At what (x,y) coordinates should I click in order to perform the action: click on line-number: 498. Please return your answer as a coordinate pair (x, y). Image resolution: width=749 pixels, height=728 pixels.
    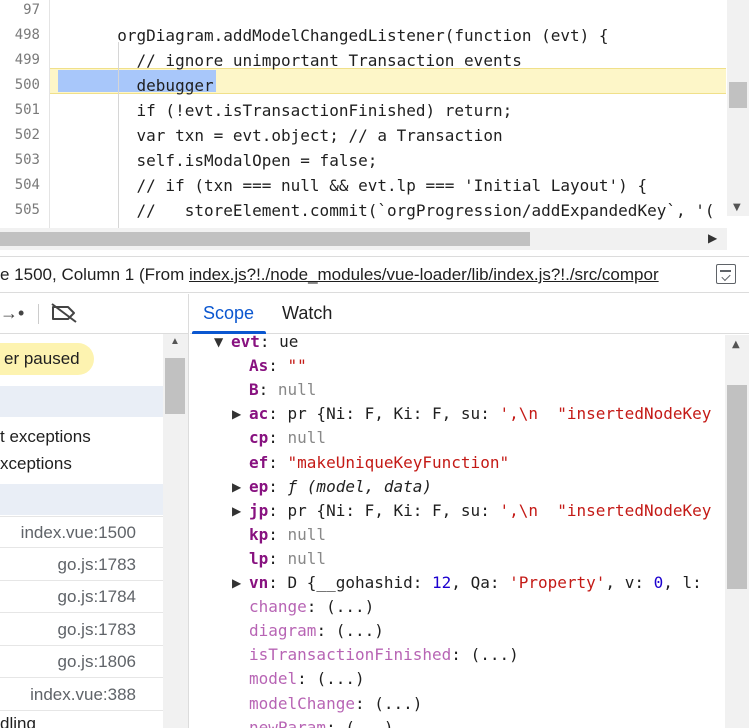
    Looking at the image, I should click on (20, 35).